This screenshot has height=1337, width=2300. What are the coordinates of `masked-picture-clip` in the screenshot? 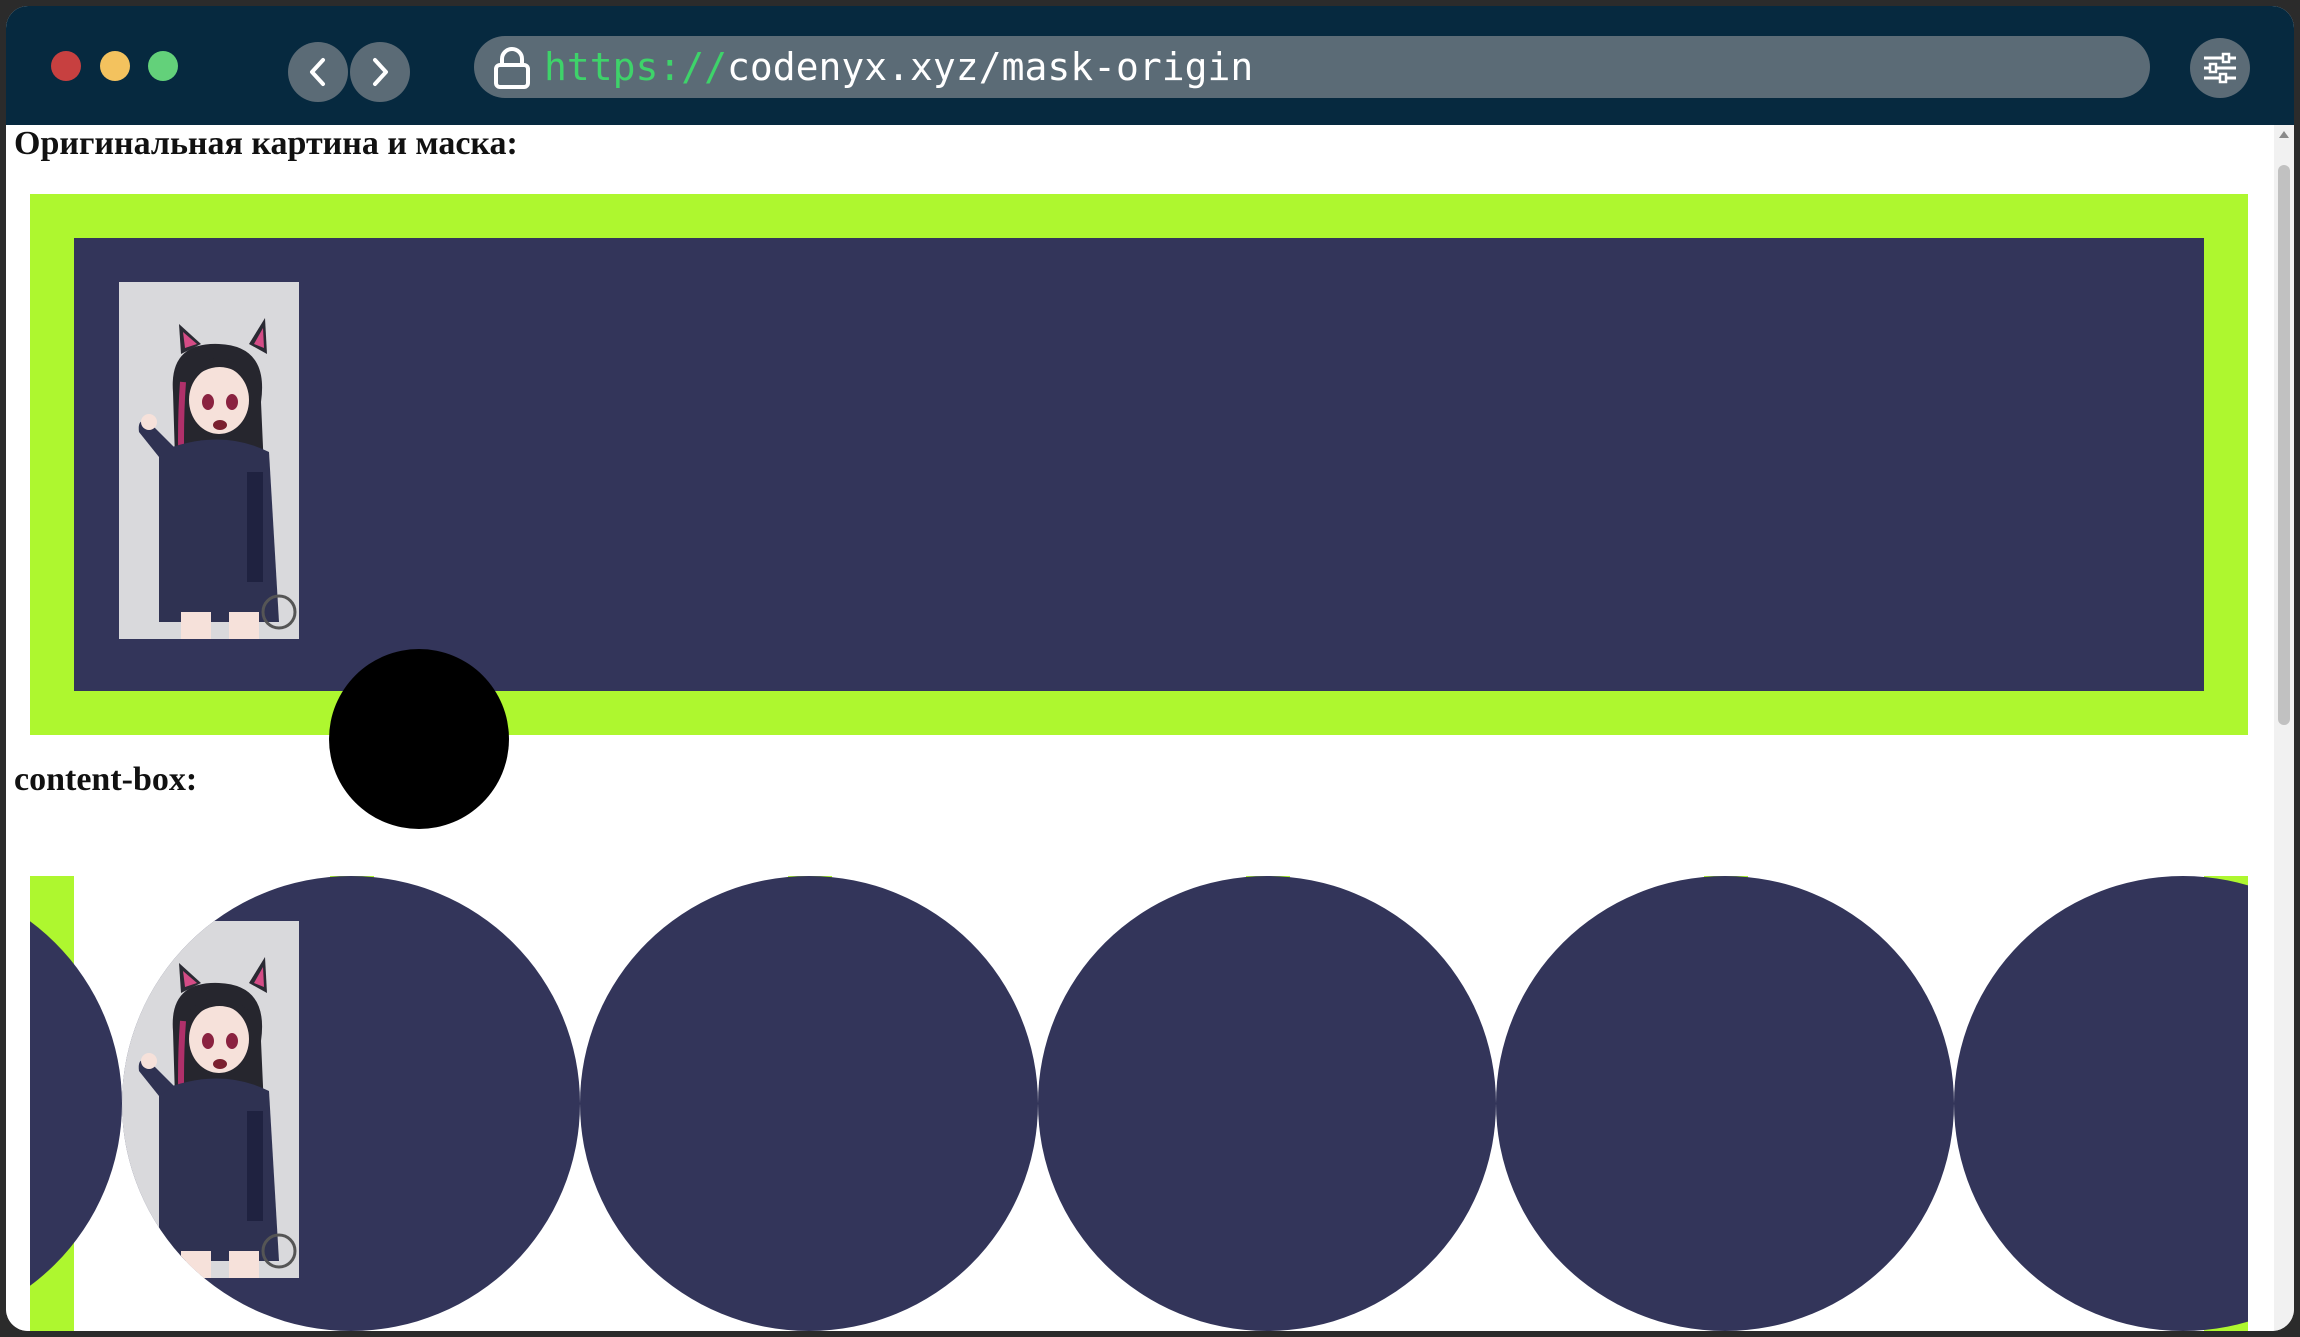 It's located at (210, 1099).